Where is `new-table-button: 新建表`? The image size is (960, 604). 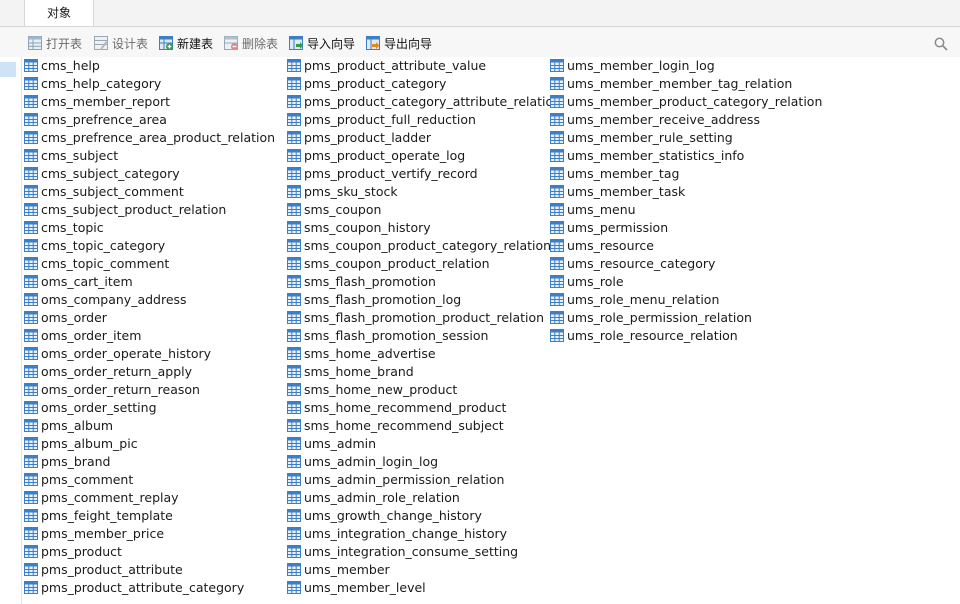
new-table-button: 新建表 is located at coordinates (186, 43).